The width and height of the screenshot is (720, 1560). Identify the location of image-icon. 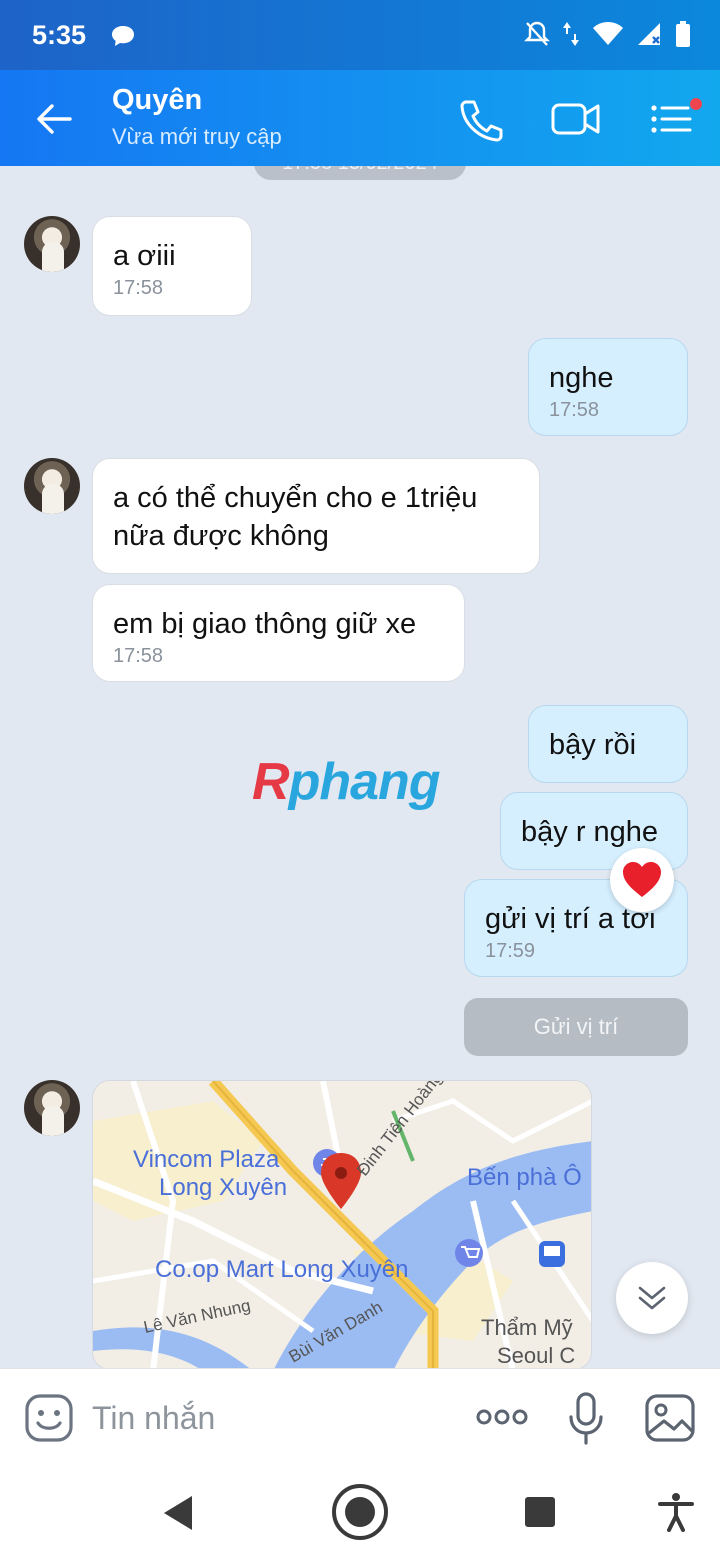
(670, 1418).